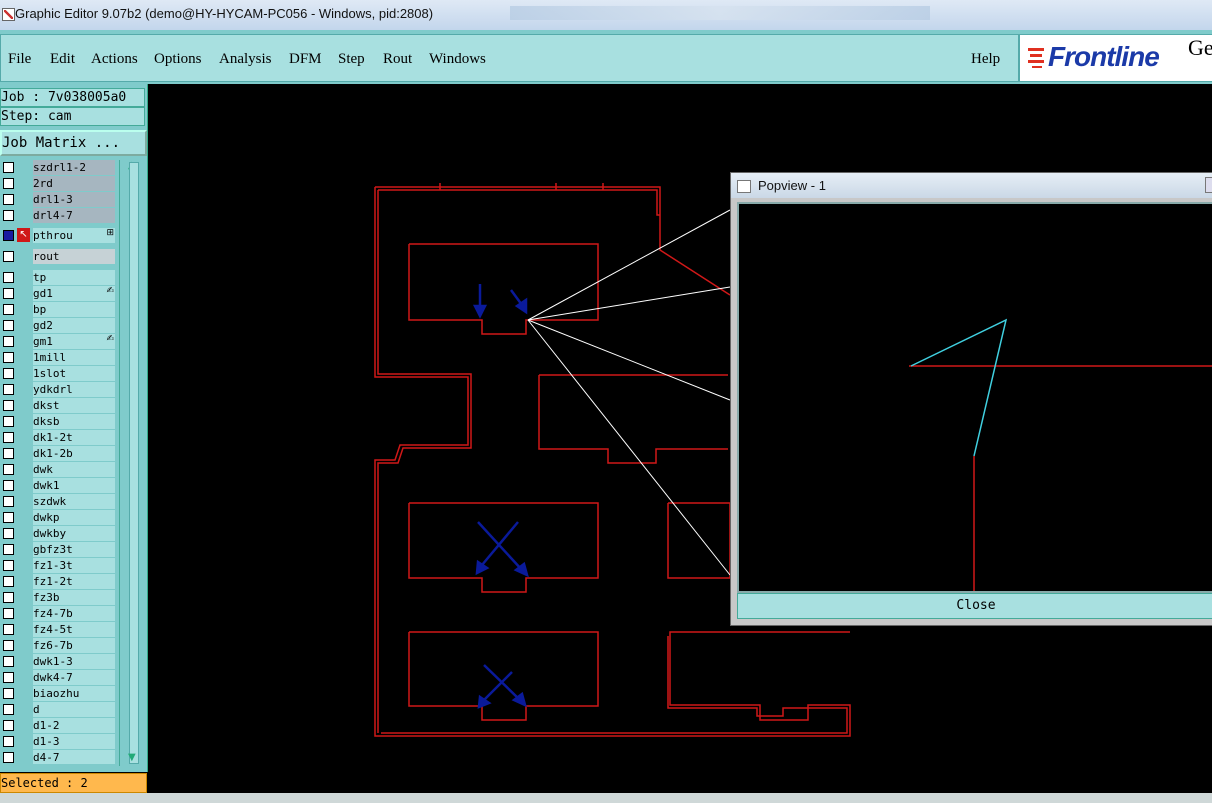 This screenshot has width=1212, height=803. I want to click on layer-row: fz1-3t, so click(58, 565).